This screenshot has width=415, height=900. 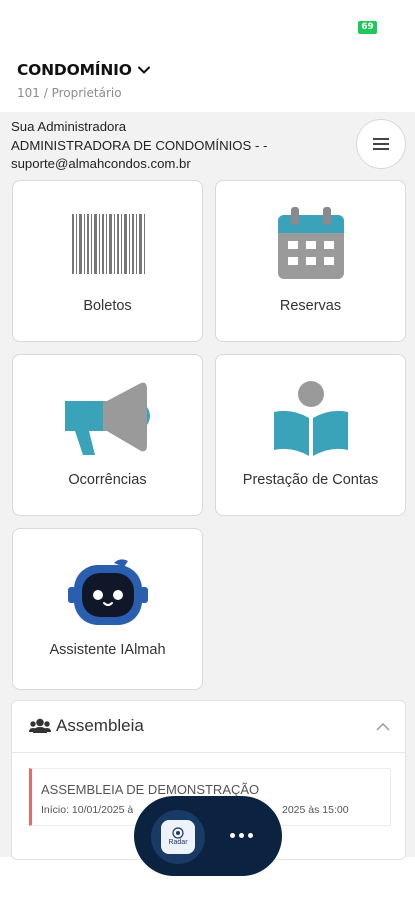 What do you see at coordinates (74, 70) in the screenshot?
I see `page-title: CONDOMÍNIO` at bounding box center [74, 70].